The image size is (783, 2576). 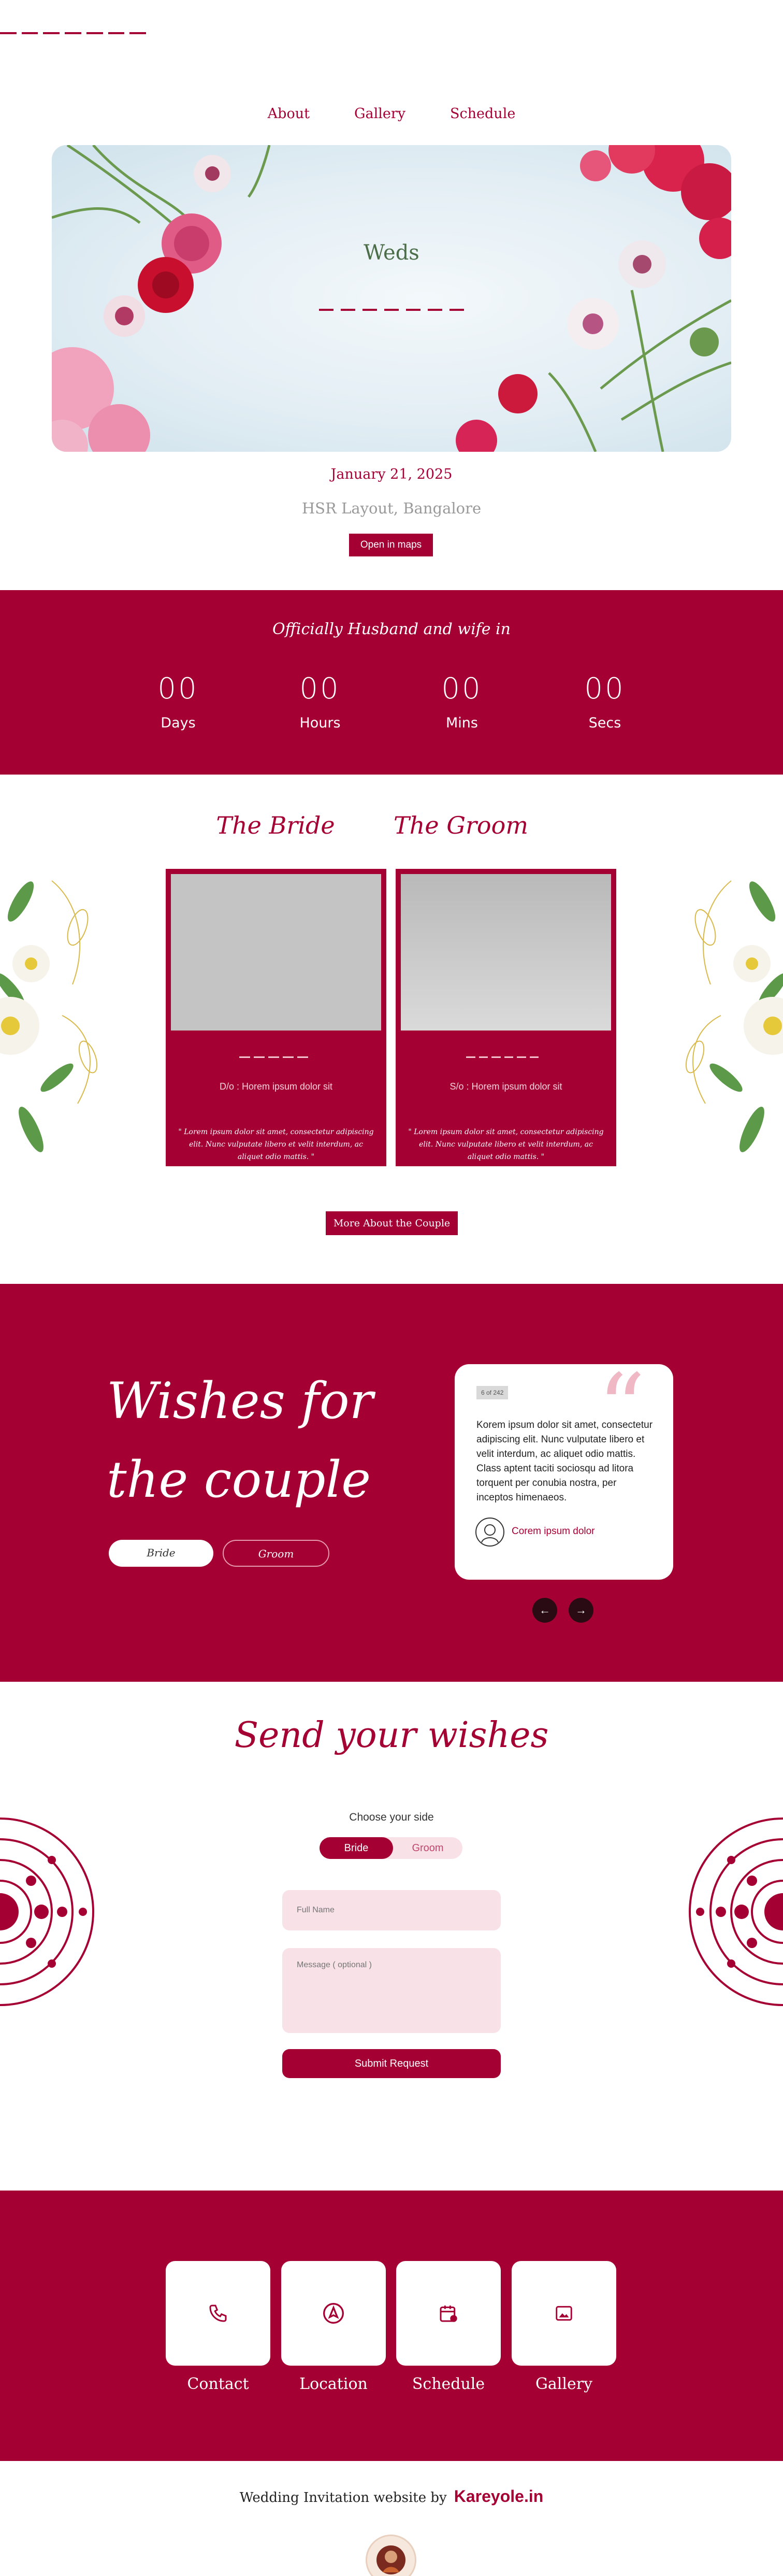 What do you see at coordinates (239, 1480) in the screenshot?
I see `wishes-title-line2: the couple` at bounding box center [239, 1480].